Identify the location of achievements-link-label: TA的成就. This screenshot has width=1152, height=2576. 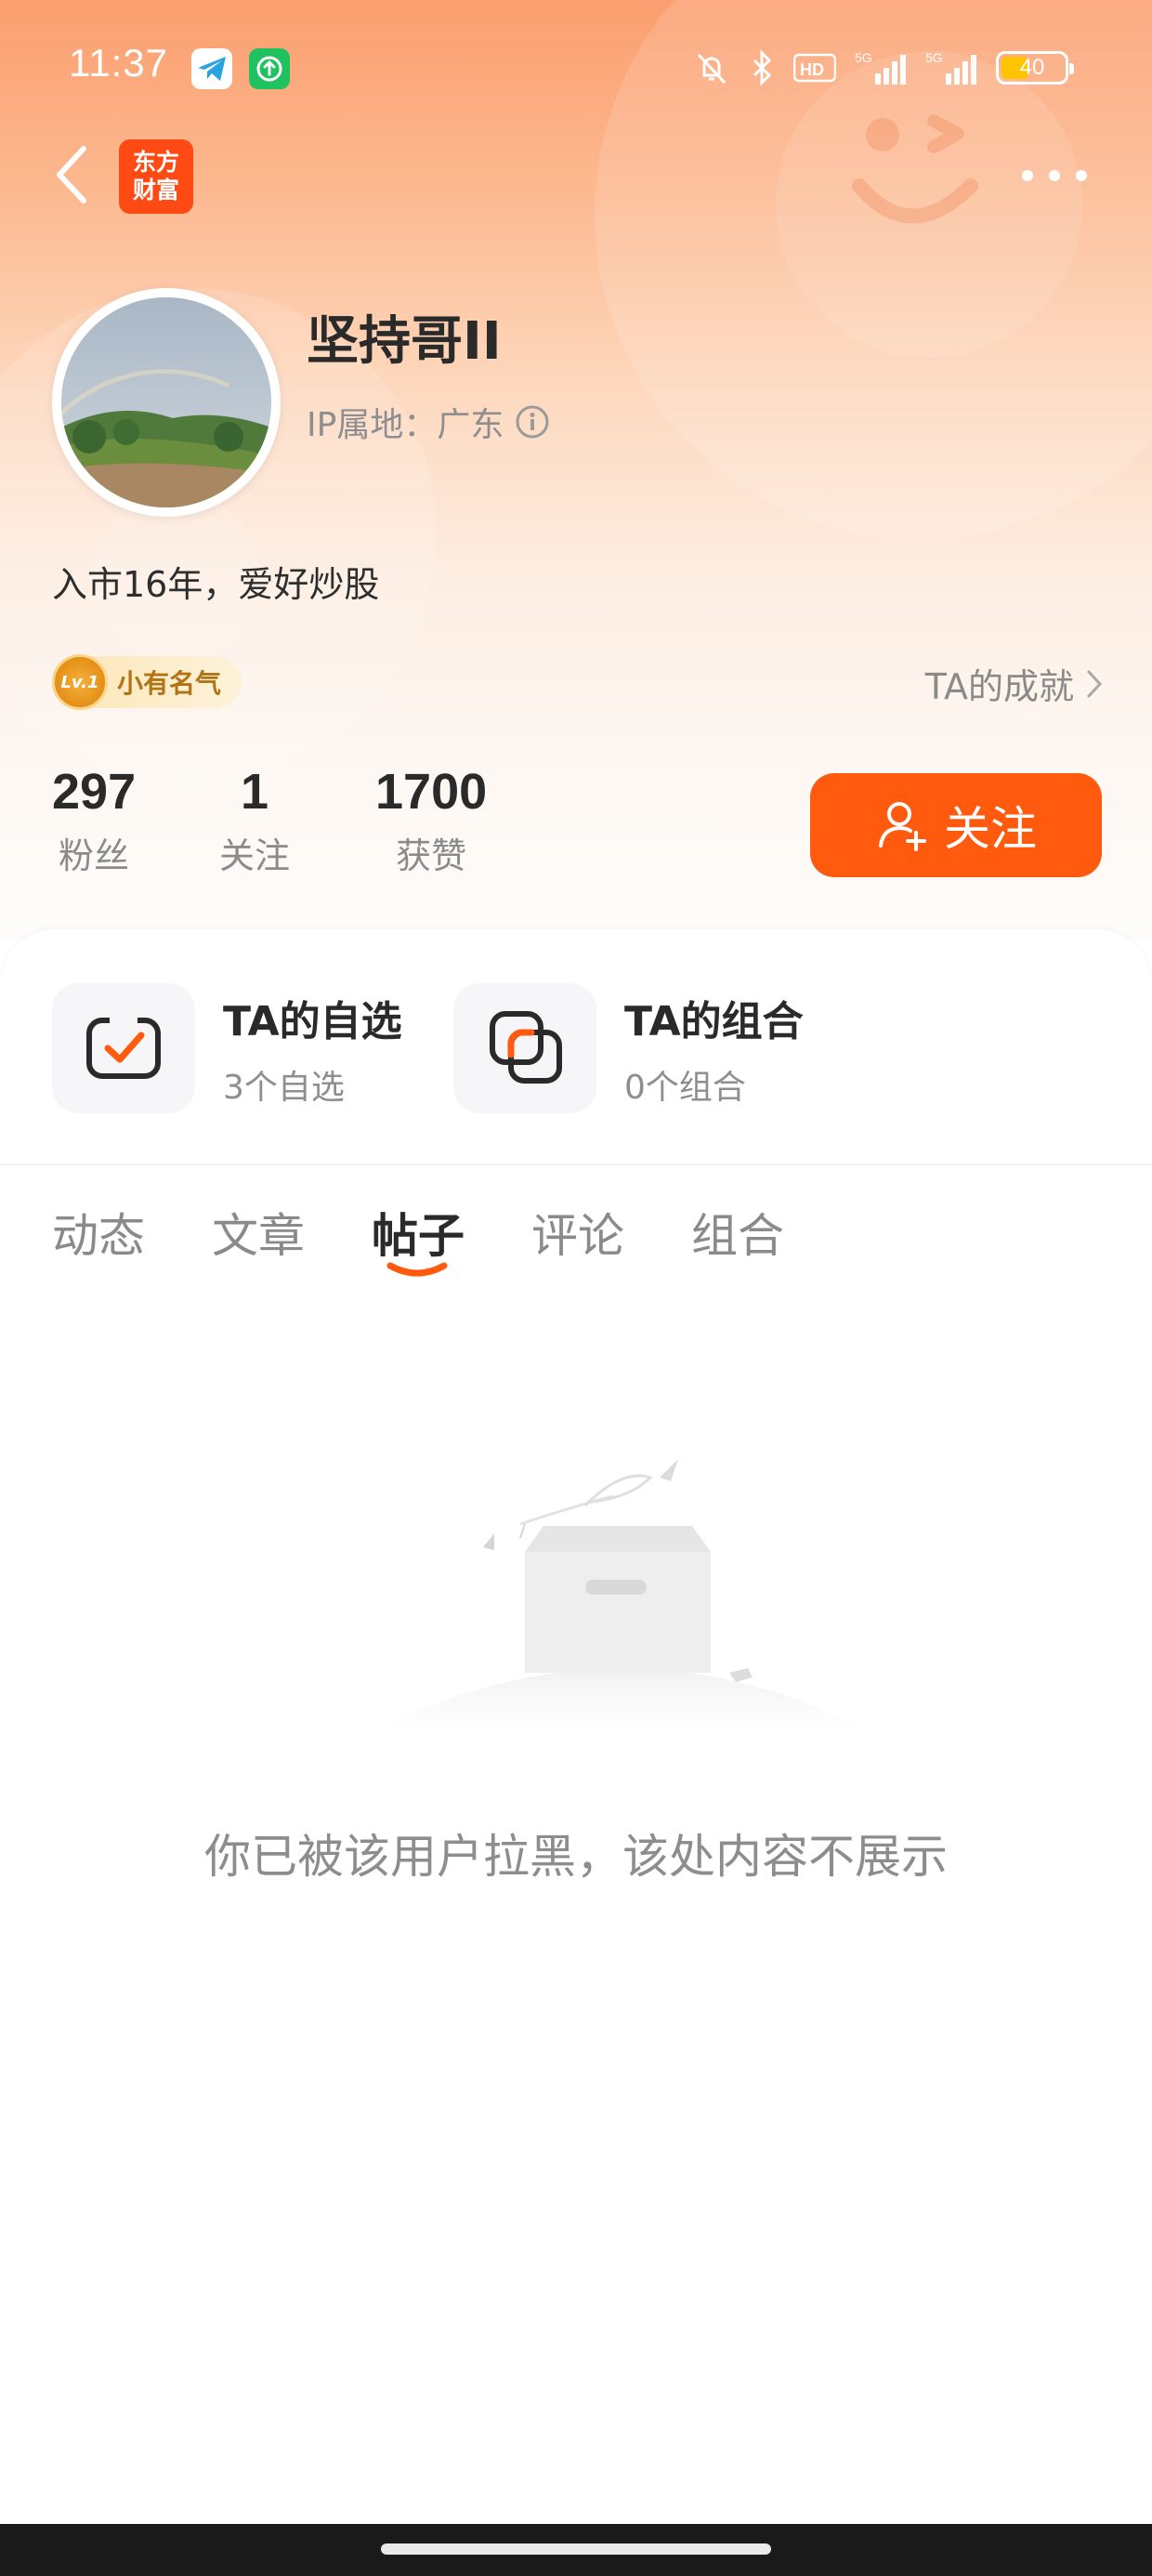
(999, 686).